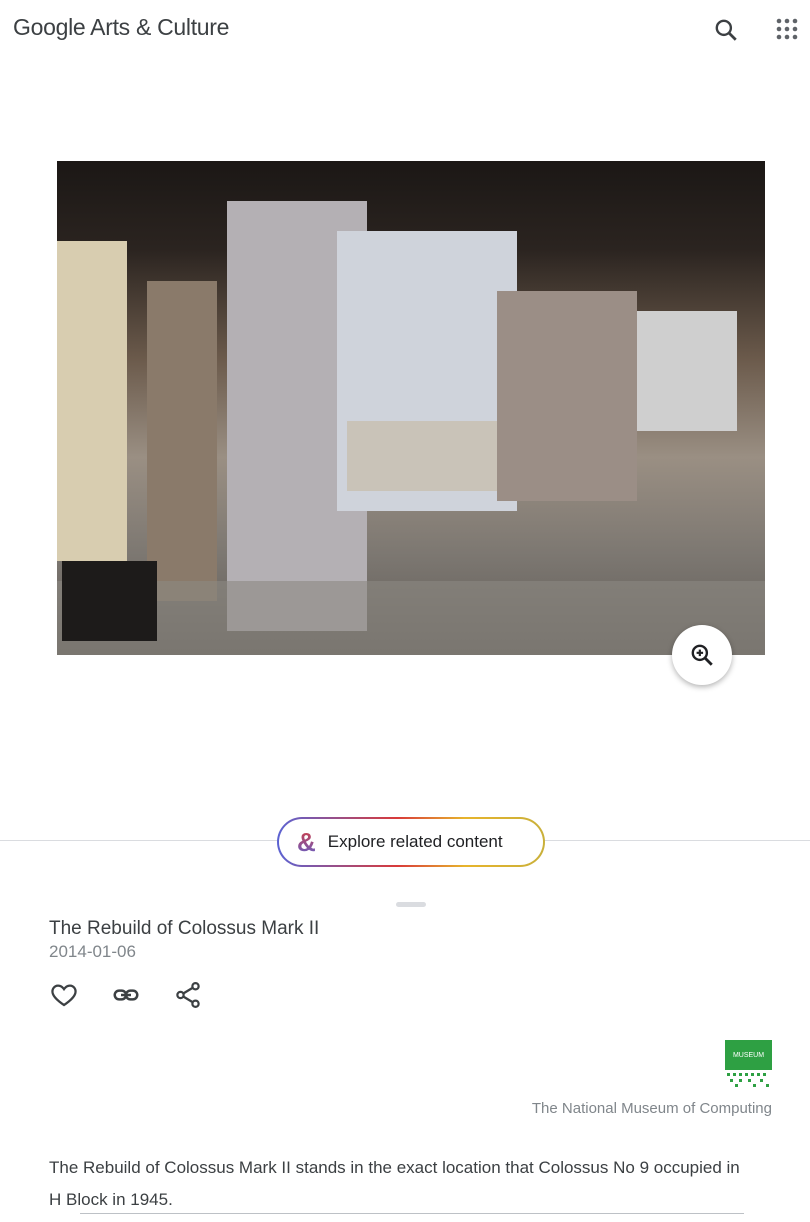  I want to click on zoom-in-button, so click(702, 655).